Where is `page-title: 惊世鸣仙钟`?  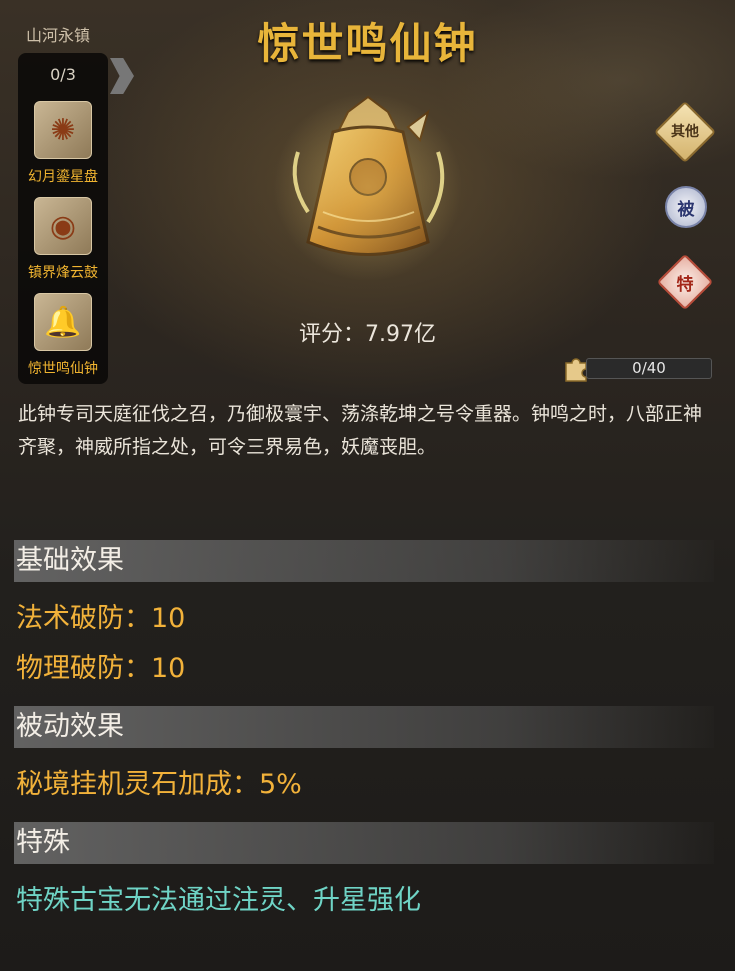 page-title: 惊世鸣仙钟 is located at coordinates (367, 43).